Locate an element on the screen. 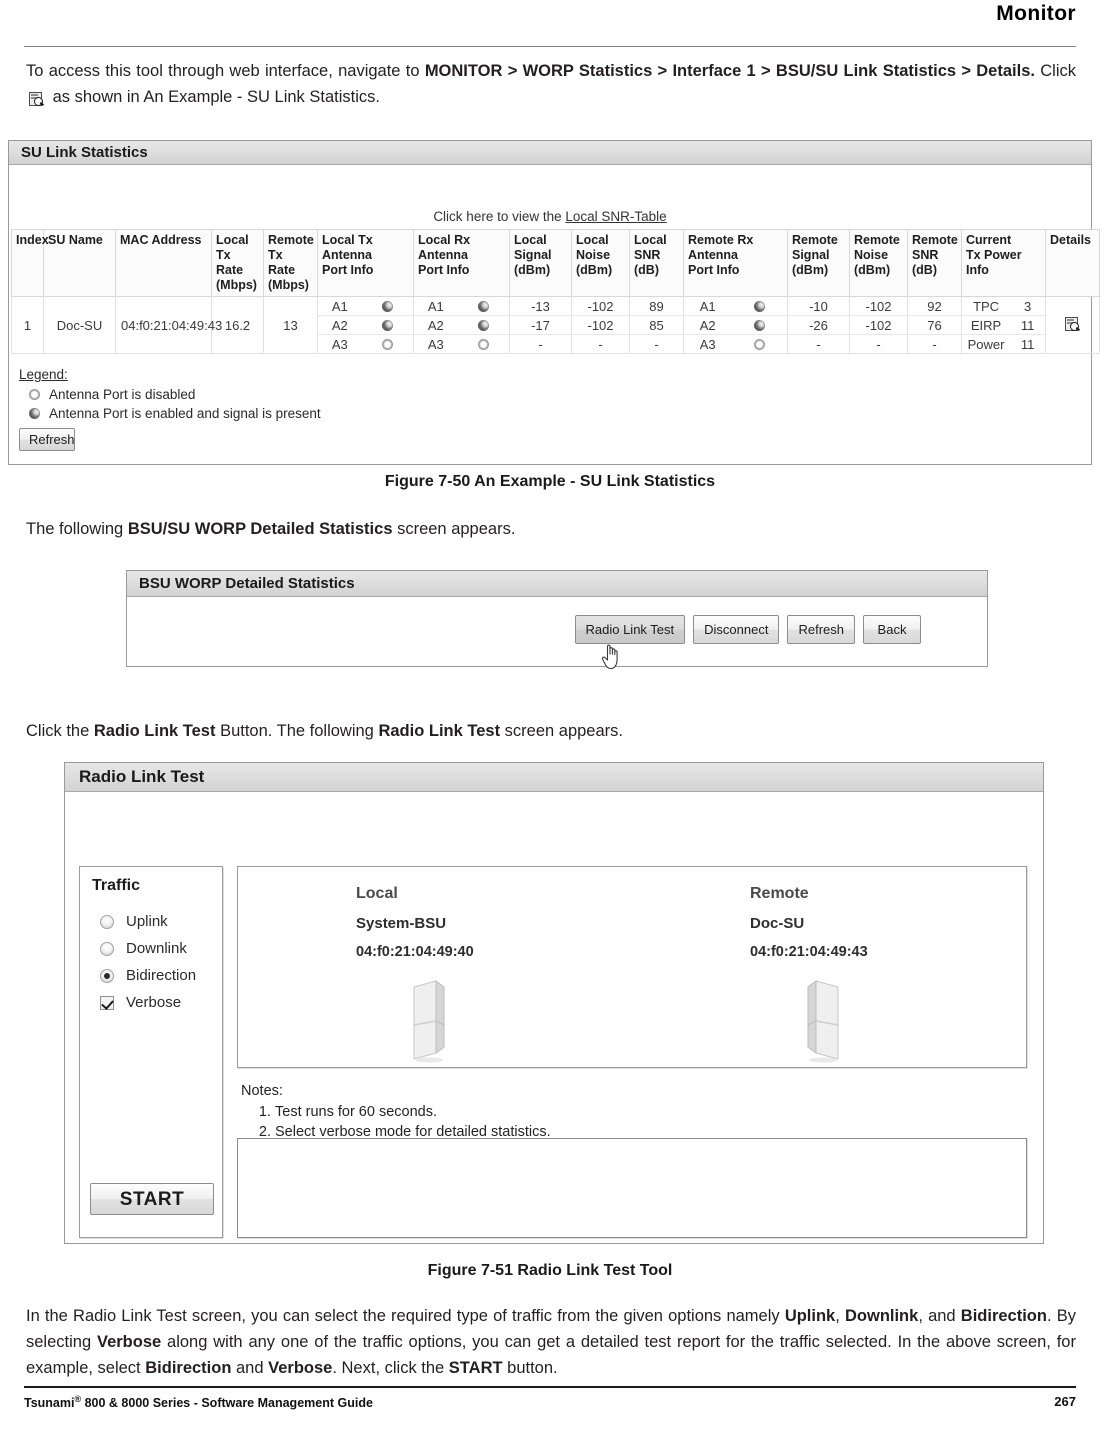 This screenshot has width=1100, height=1429. hand-cursor-icon is located at coordinates (609, 657).